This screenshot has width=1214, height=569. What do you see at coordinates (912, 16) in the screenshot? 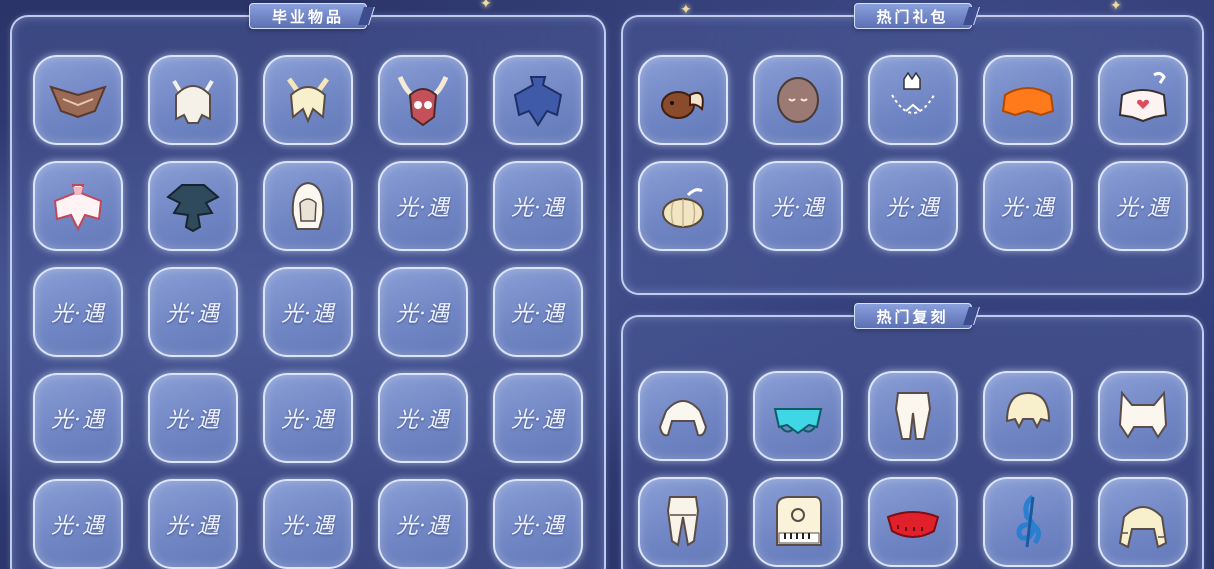
I see `gift-packs-title: 热门礼包` at bounding box center [912, 16].